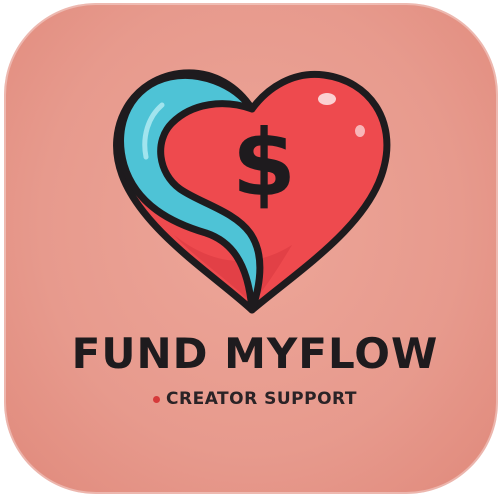 This screenshot has height=497, width=502. Describe the element at coordinates (264, 163) in the screenshot. I see `dollar-sign-icon: $` at that location.